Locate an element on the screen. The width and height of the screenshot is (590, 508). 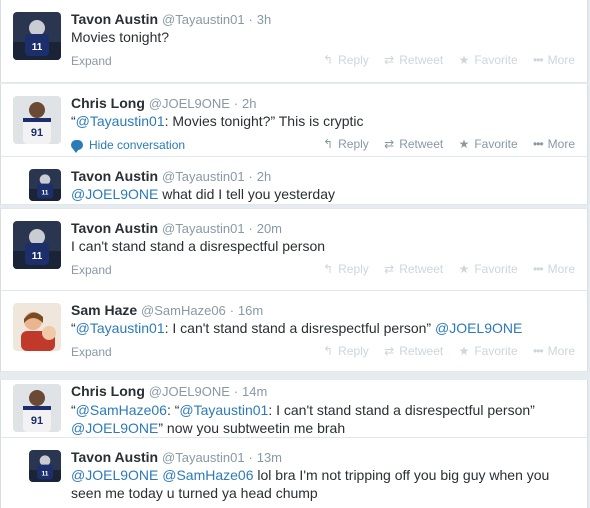
timestamp: 14m is located at coordinates (254, 391).